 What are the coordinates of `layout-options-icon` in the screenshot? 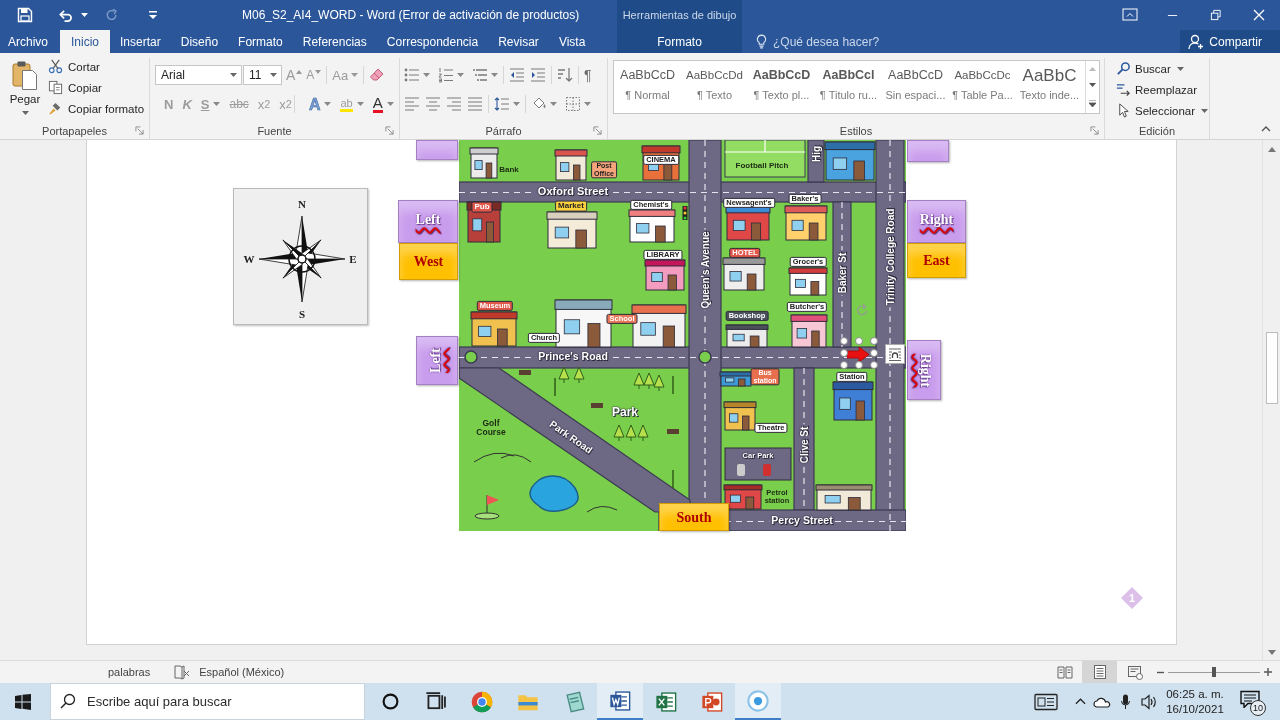 It's located at (895, 354).